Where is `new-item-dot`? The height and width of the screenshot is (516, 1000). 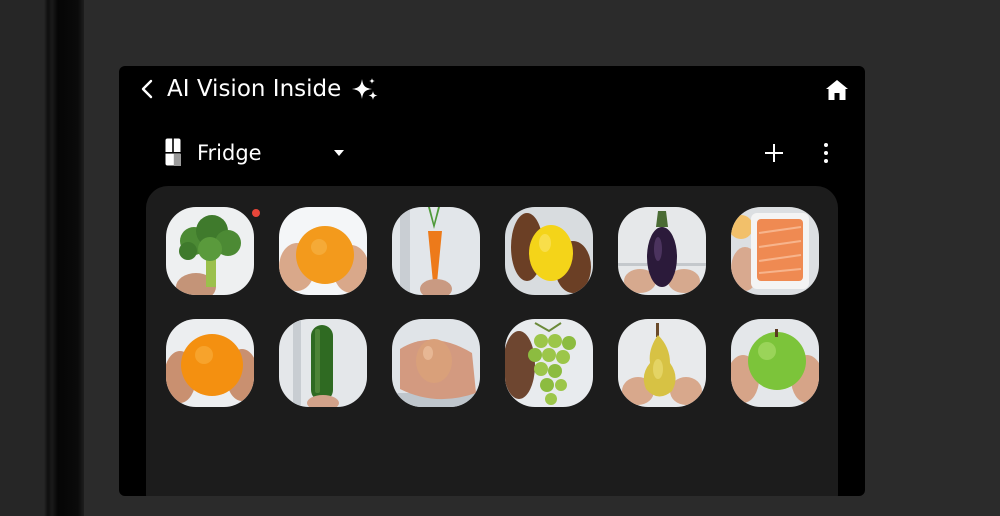 new-item-dot is located at coordinates (256, 213).